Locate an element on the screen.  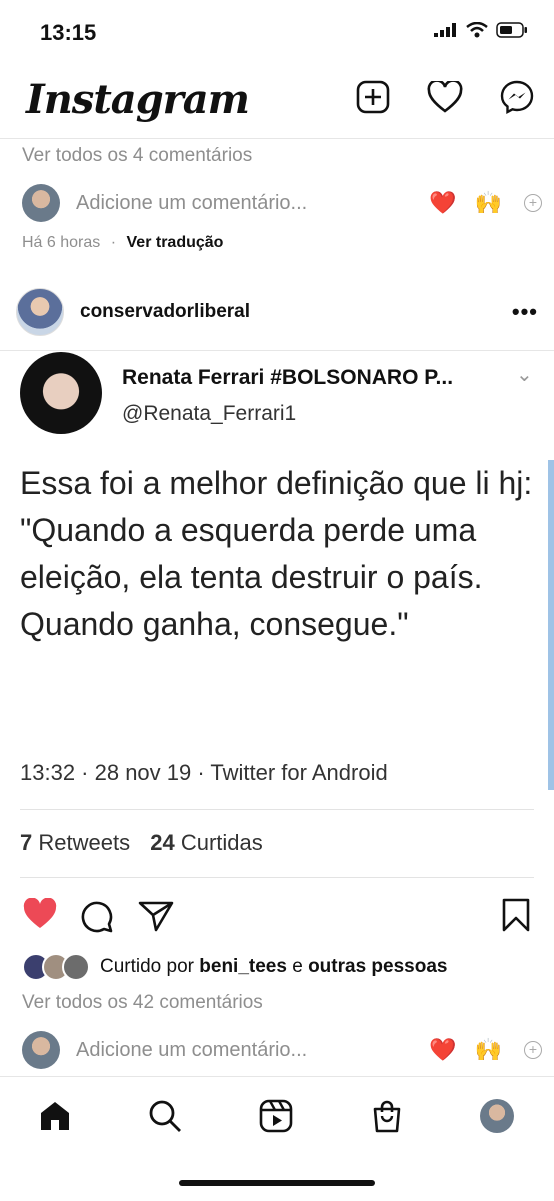
retweets-label: Retweets is located at coordinates (84, 842).